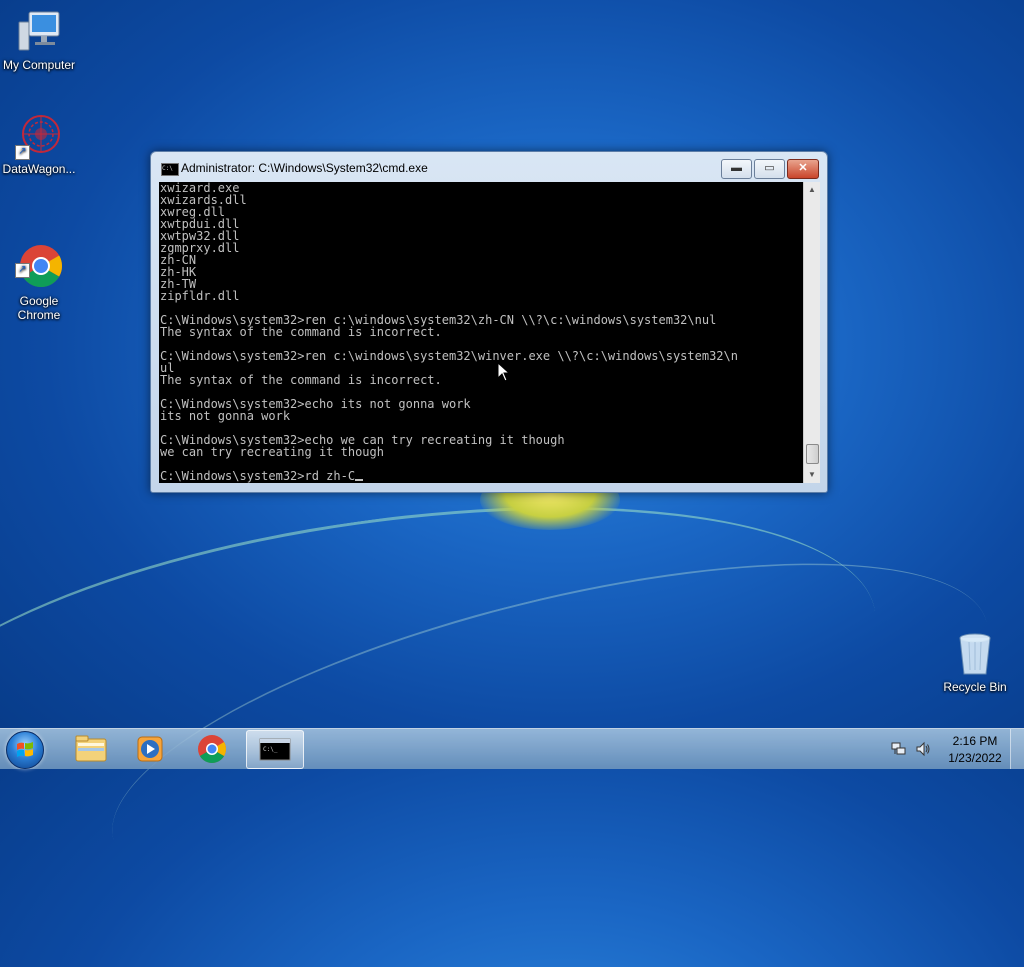 This screenshot has height=967, width=1024. I want to click on desktop-icon-recycle-bin: Recycle Bin, so click(975, 662).